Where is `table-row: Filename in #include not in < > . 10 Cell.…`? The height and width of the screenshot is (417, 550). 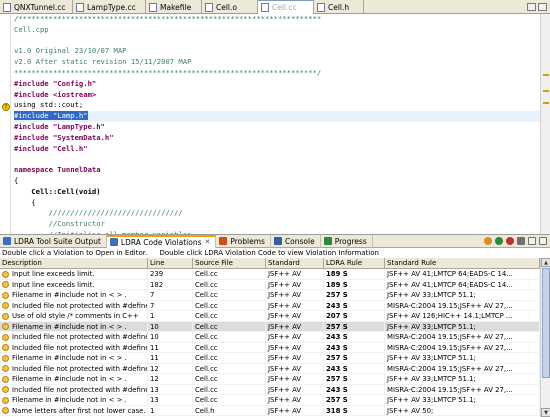
table-row: Filename in #include not in < > . 10 Cell.… is located at coordinates (270, 326).